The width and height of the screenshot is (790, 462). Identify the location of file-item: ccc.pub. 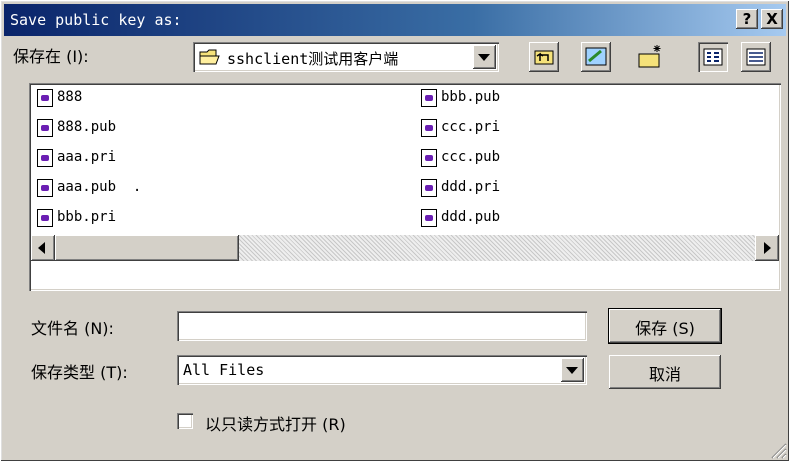
(460, 159).